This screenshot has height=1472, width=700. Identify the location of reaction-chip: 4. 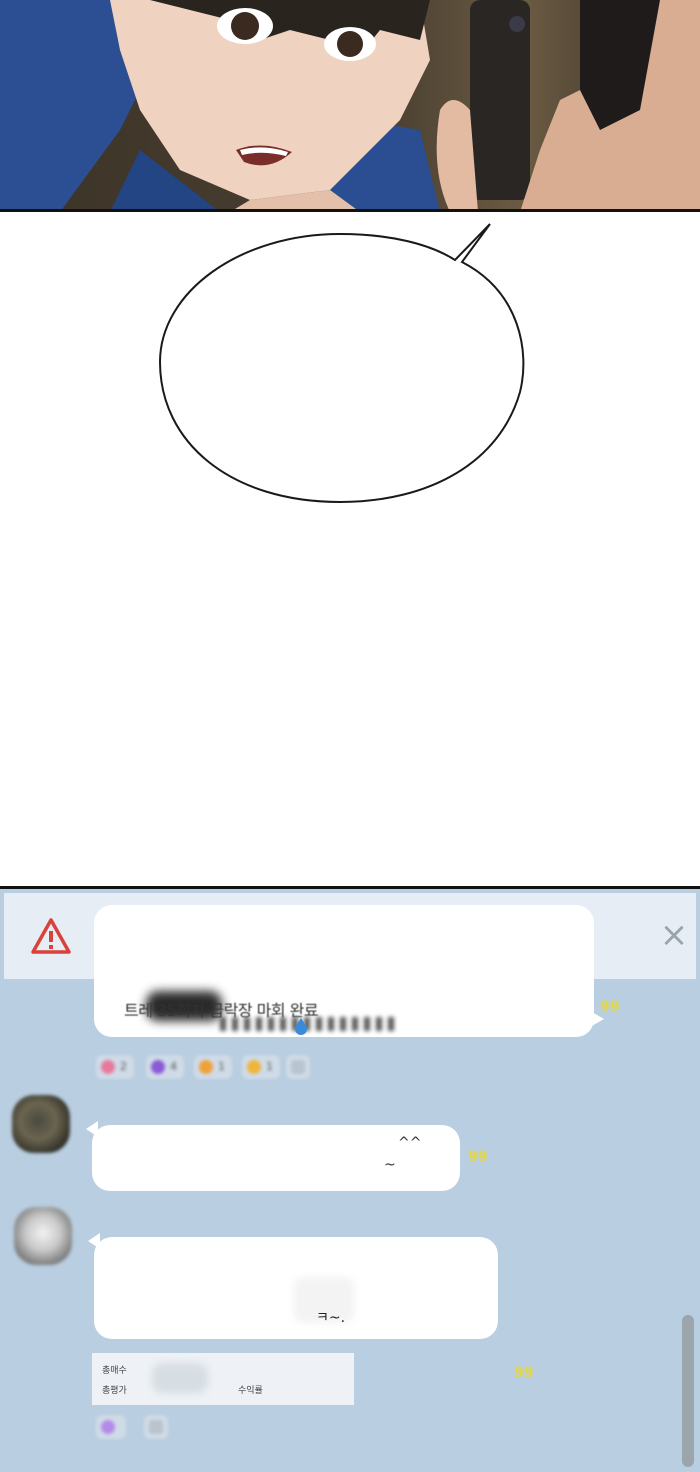
(165, 1067).